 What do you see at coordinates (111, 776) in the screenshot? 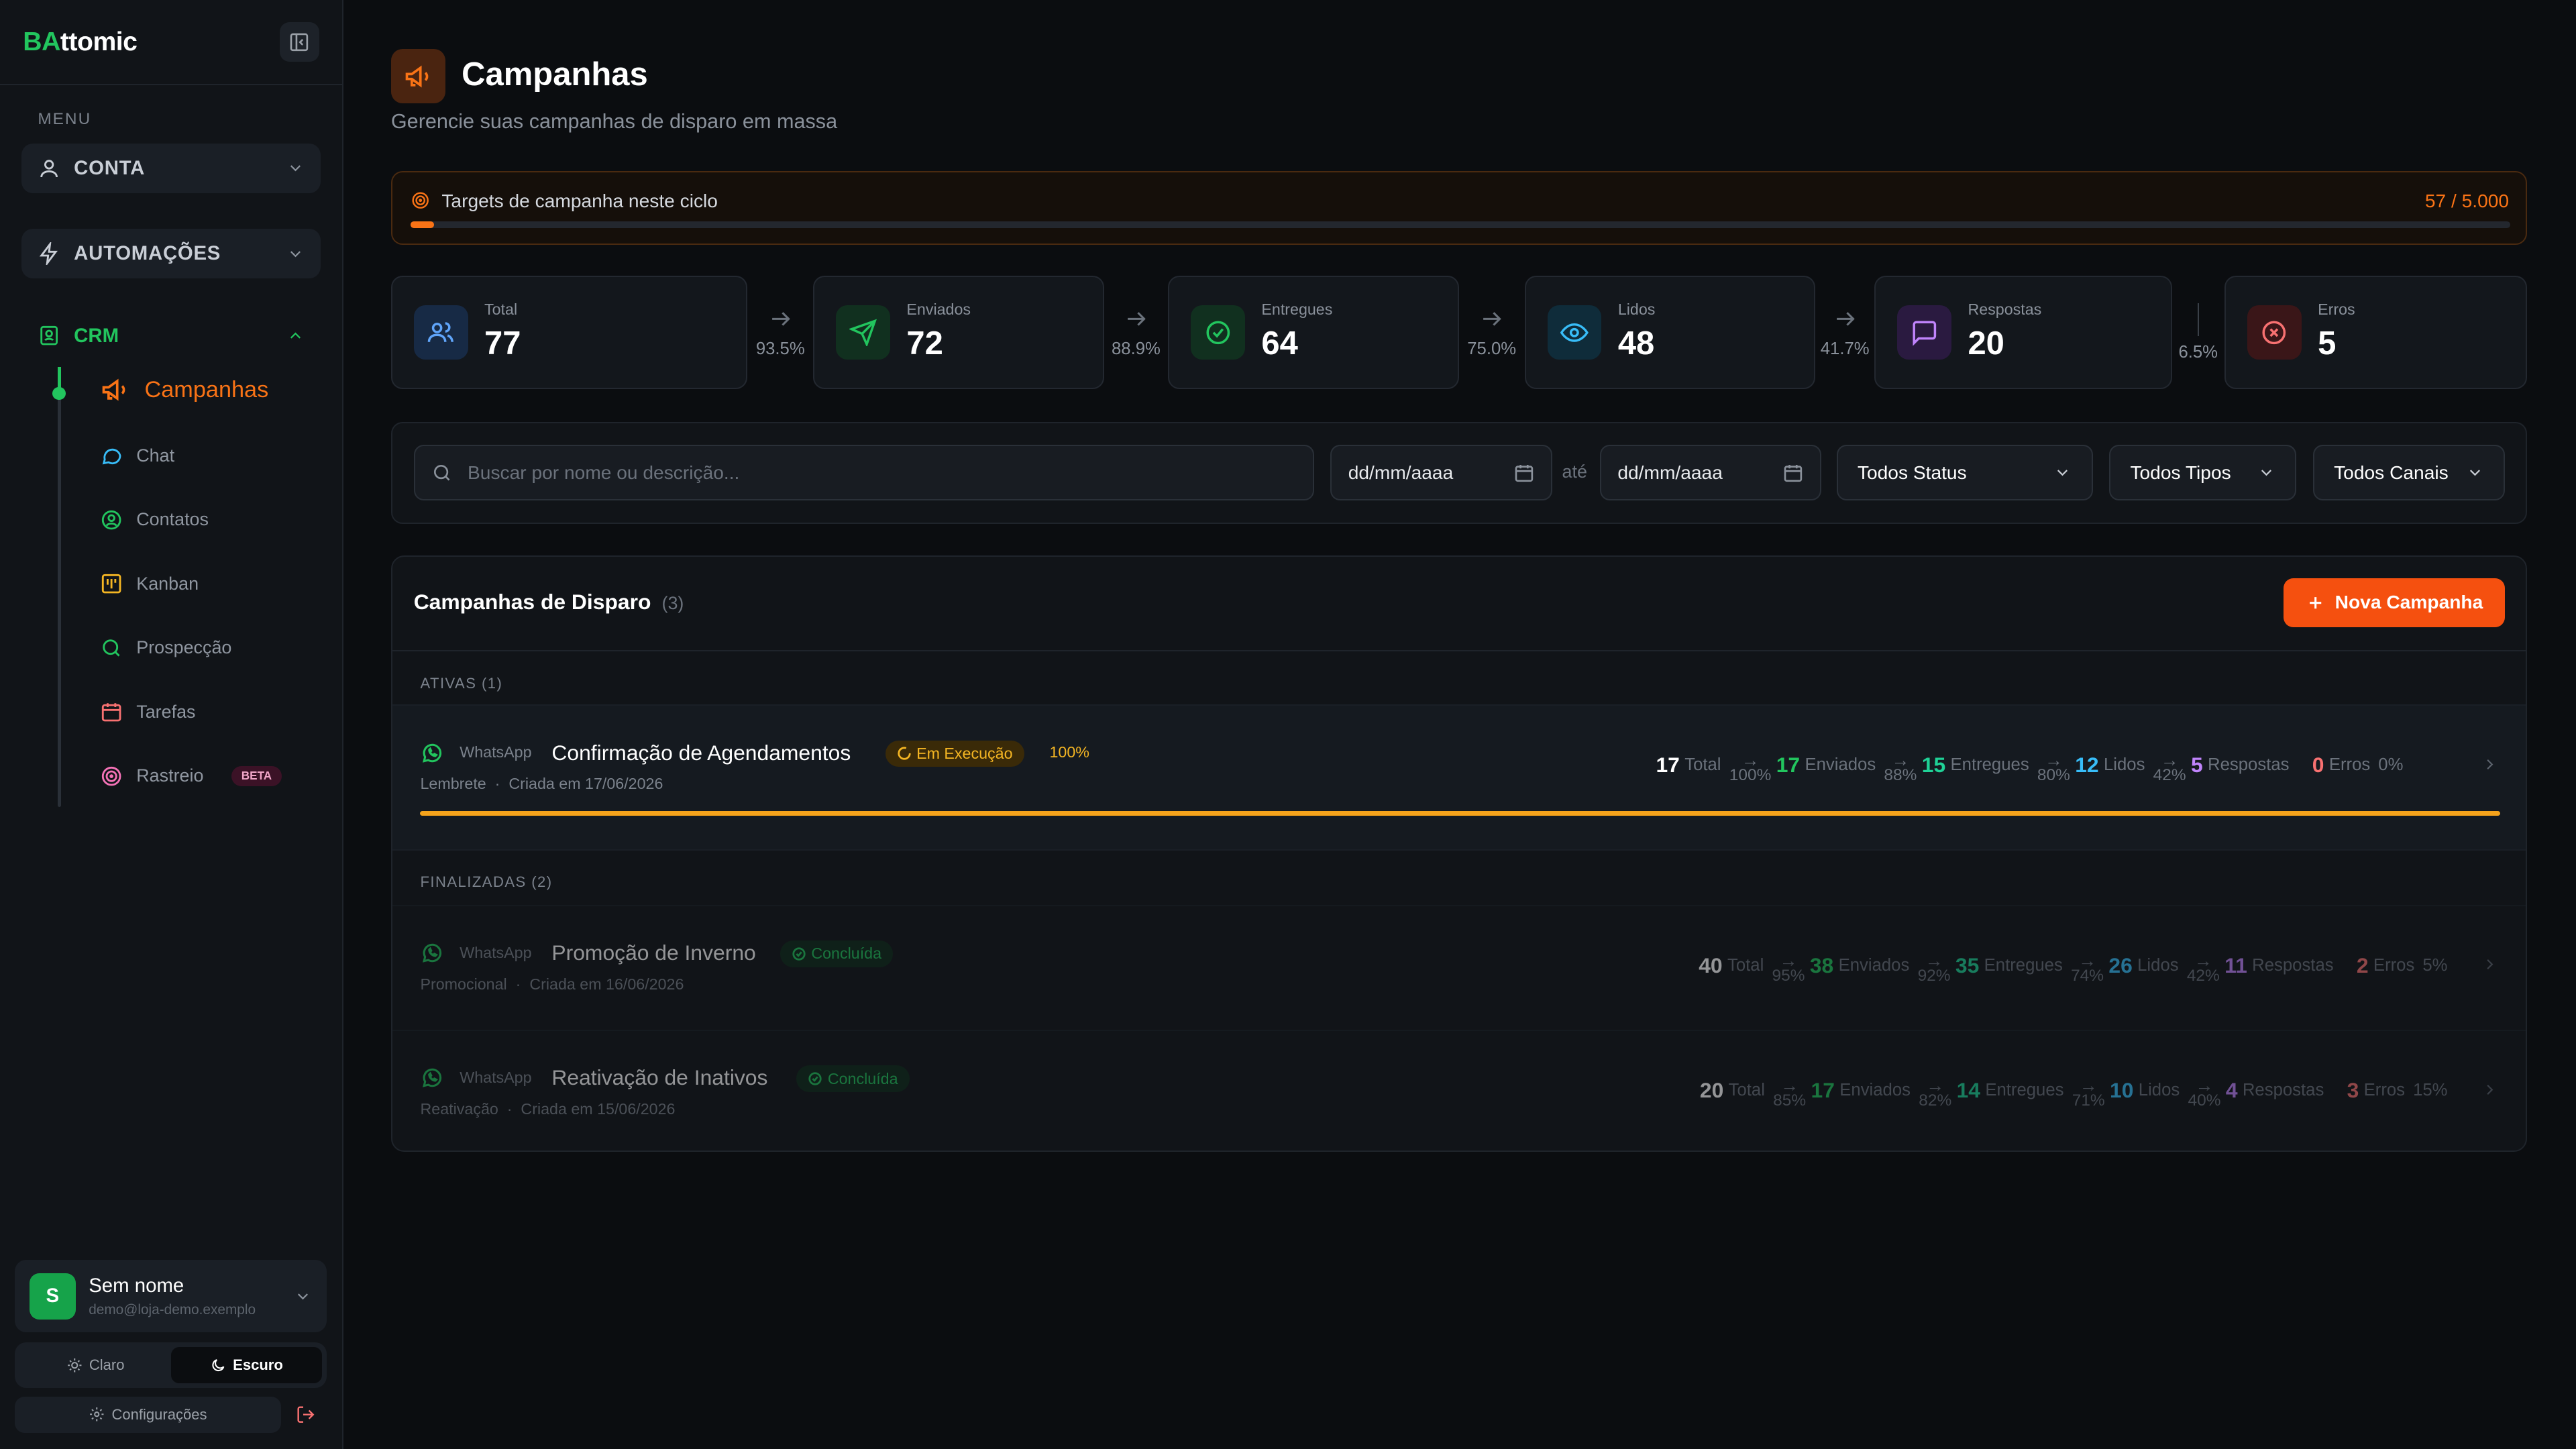
I see `target-icon` at bounding box center [111, 776].